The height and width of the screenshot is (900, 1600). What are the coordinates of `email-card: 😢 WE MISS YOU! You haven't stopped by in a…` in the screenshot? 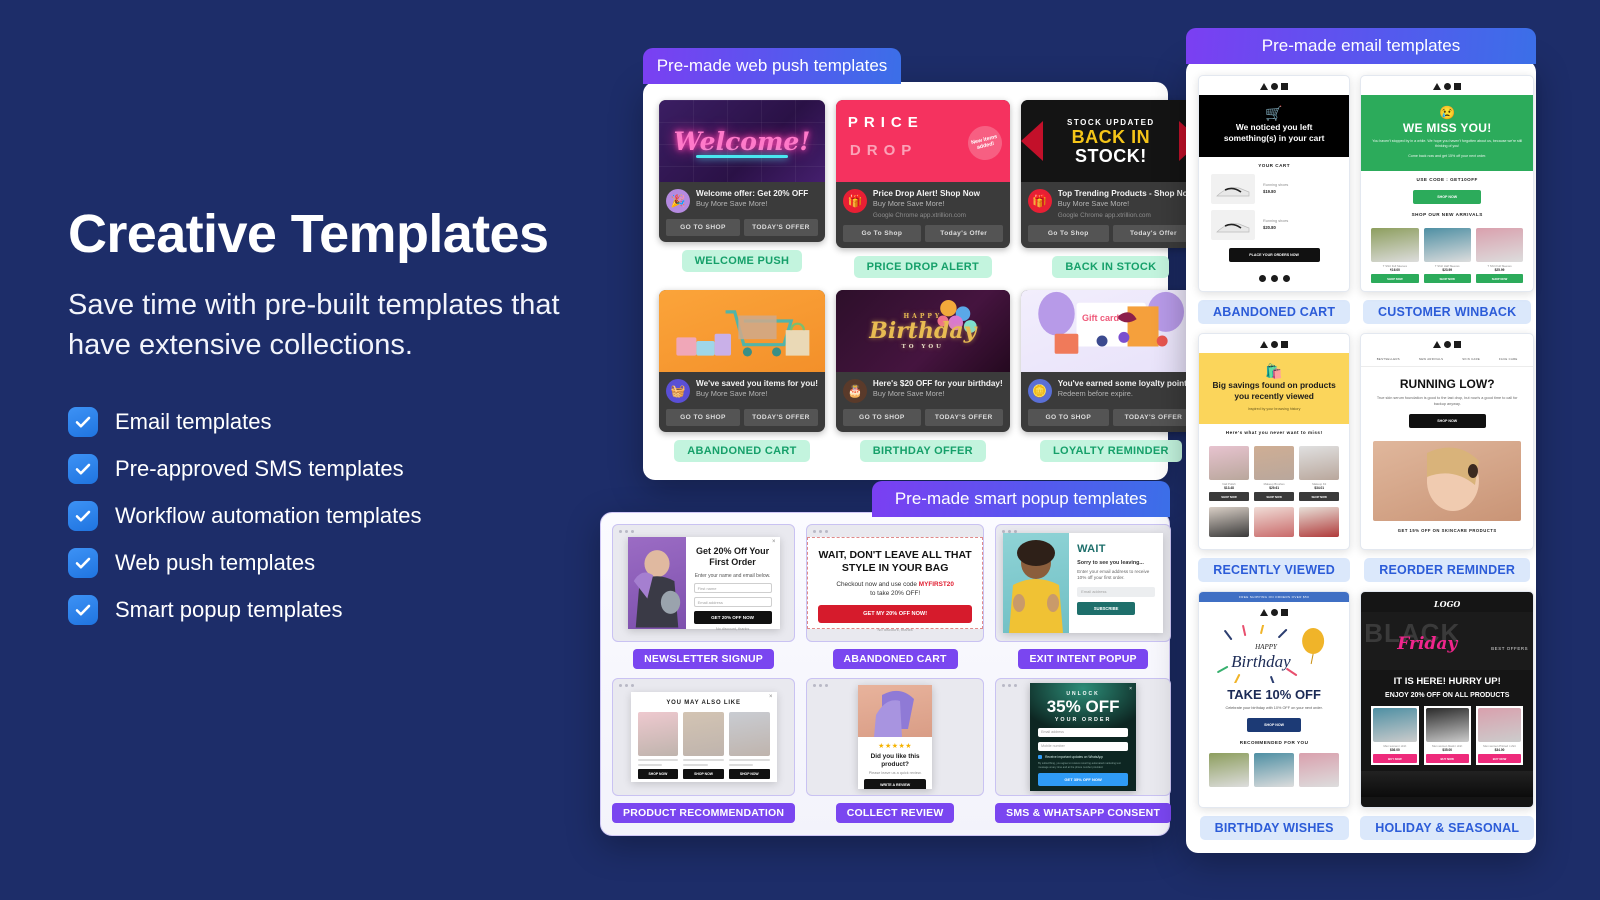 It's located at (1447, 183).